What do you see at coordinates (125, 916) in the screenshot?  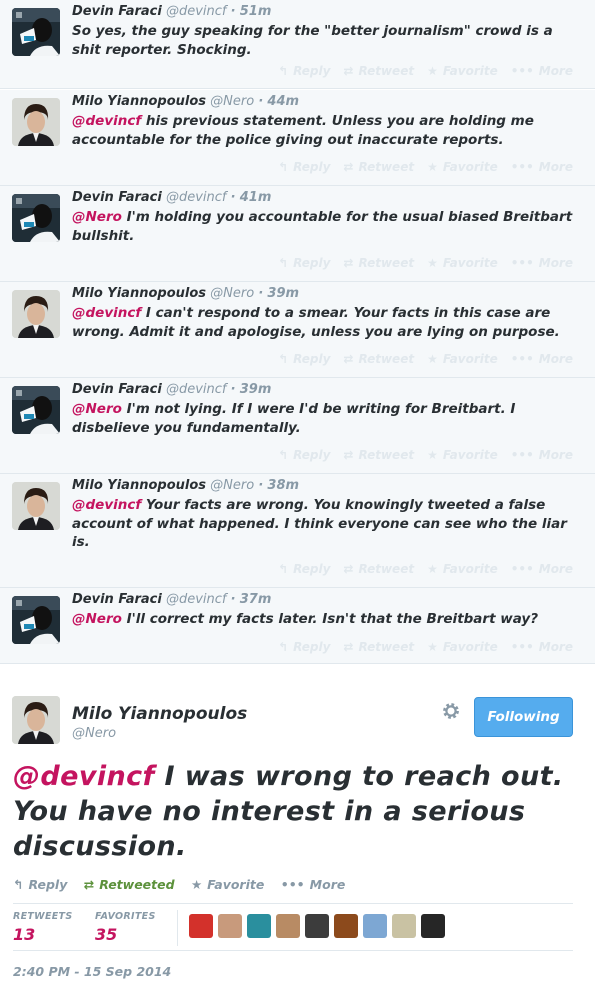 I see `favorites-label: FAVORITES` at bounding box center [125, 916].